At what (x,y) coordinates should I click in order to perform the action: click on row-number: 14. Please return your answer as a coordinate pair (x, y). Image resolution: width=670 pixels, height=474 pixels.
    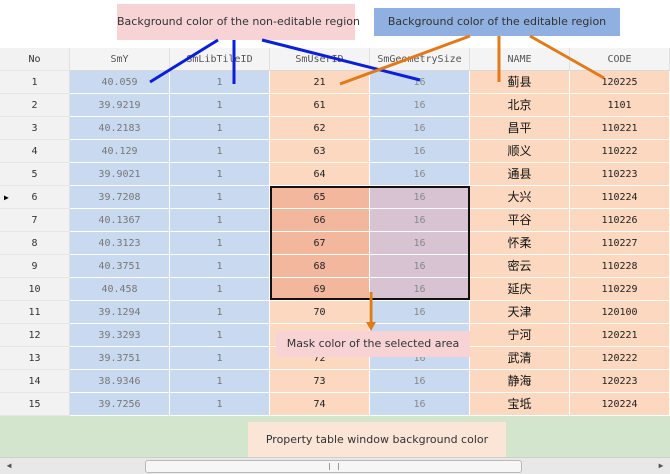
    Looking at the image, I should click on (35, 381).